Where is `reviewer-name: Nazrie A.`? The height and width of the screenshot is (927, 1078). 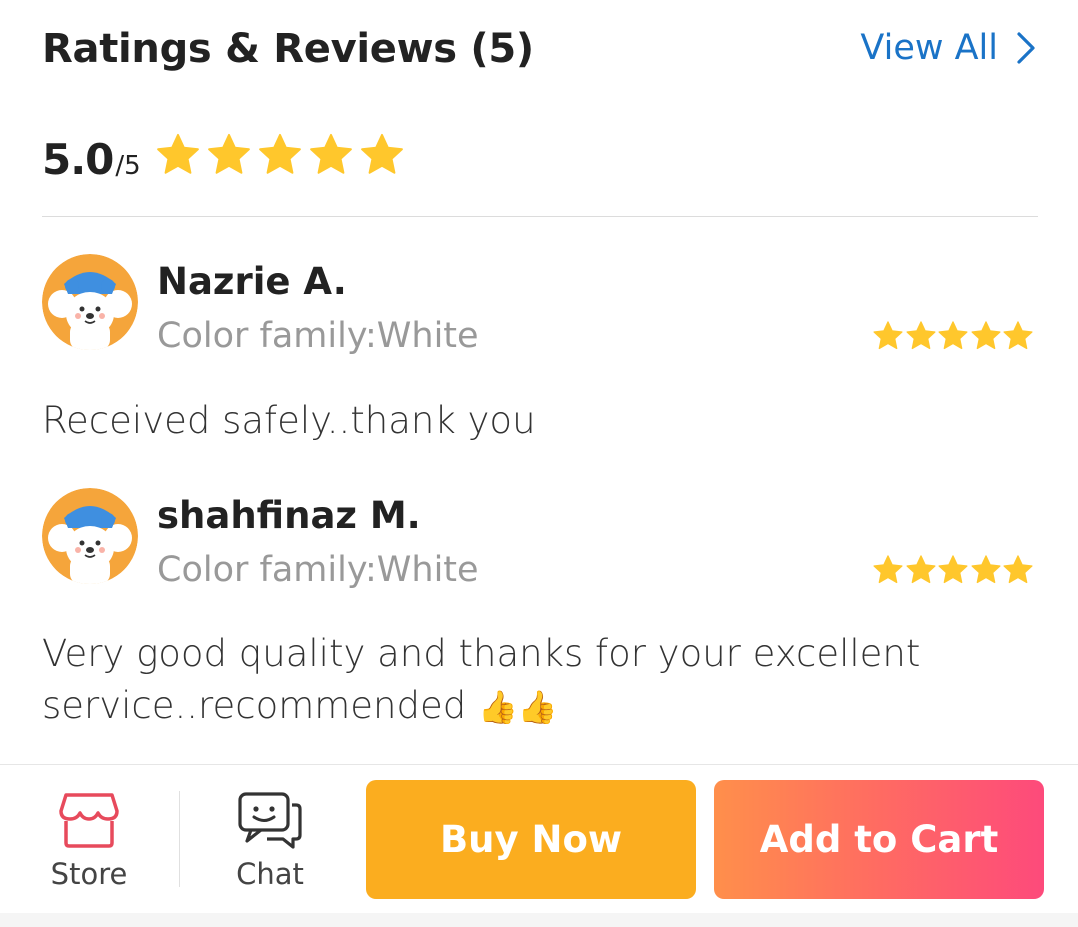 reviewer-name: Nazrie A. is located at coordinates (252, 281).